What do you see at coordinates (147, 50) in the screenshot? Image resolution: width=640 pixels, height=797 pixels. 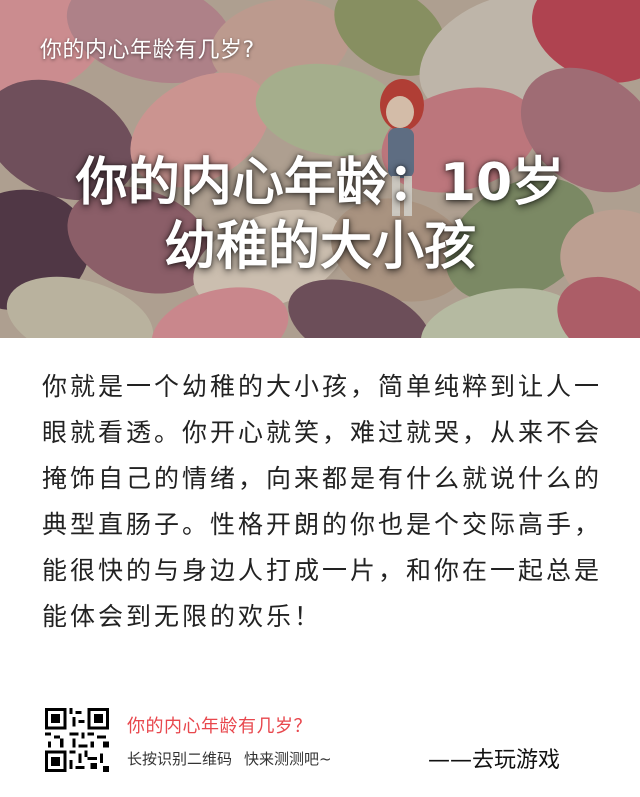 I see `page-header-title: 你的内心年龄有几岁?` at bounding box center [147, 50].